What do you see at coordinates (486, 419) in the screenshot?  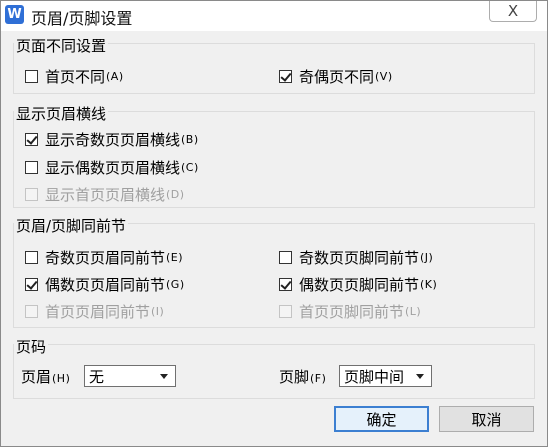 I see `cancel-button: 取消` at bounding box center [486, 419].